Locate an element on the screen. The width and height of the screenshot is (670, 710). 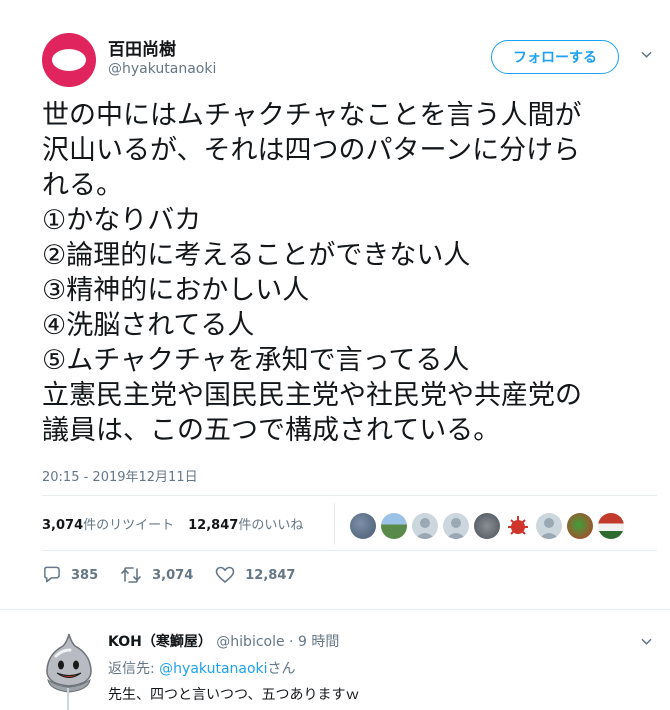
replying-to-prefix: 返信先: is located at coordinates (134, 669).